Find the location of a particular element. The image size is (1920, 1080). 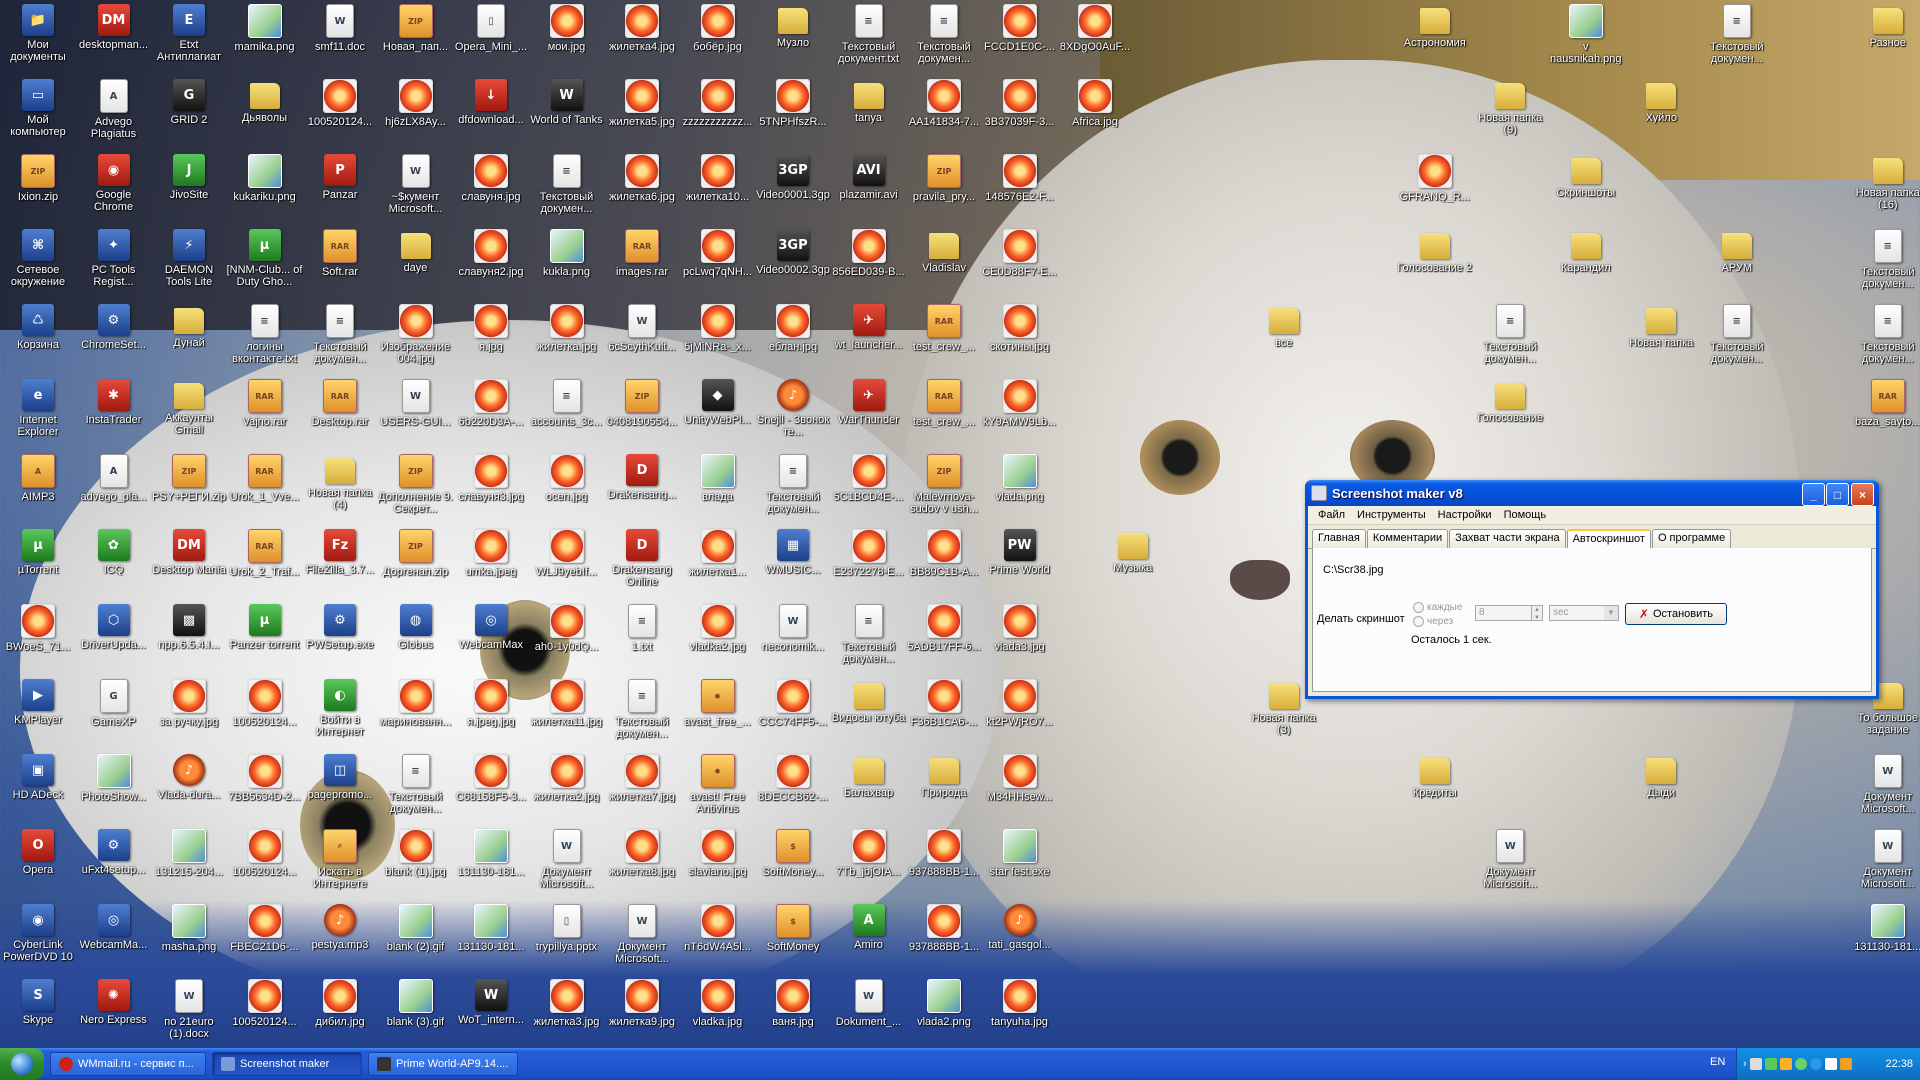

desktop-icon: Дьяволы is located at coordinates (265, 111).